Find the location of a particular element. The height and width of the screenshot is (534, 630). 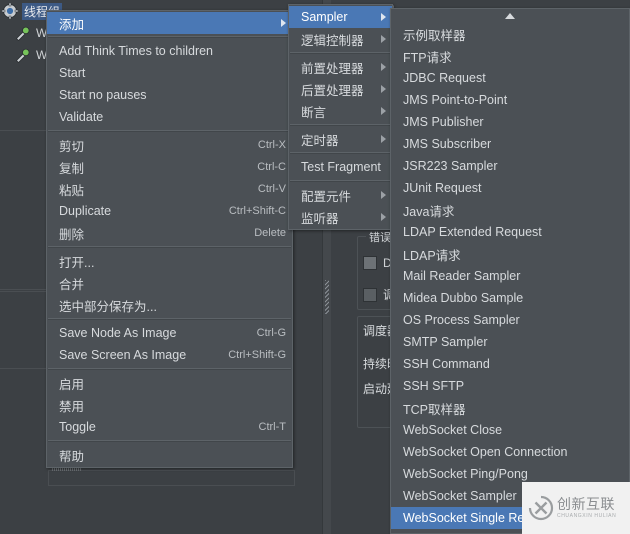

menu-item-label: 配置元件 is located at coordinates (326, 196).